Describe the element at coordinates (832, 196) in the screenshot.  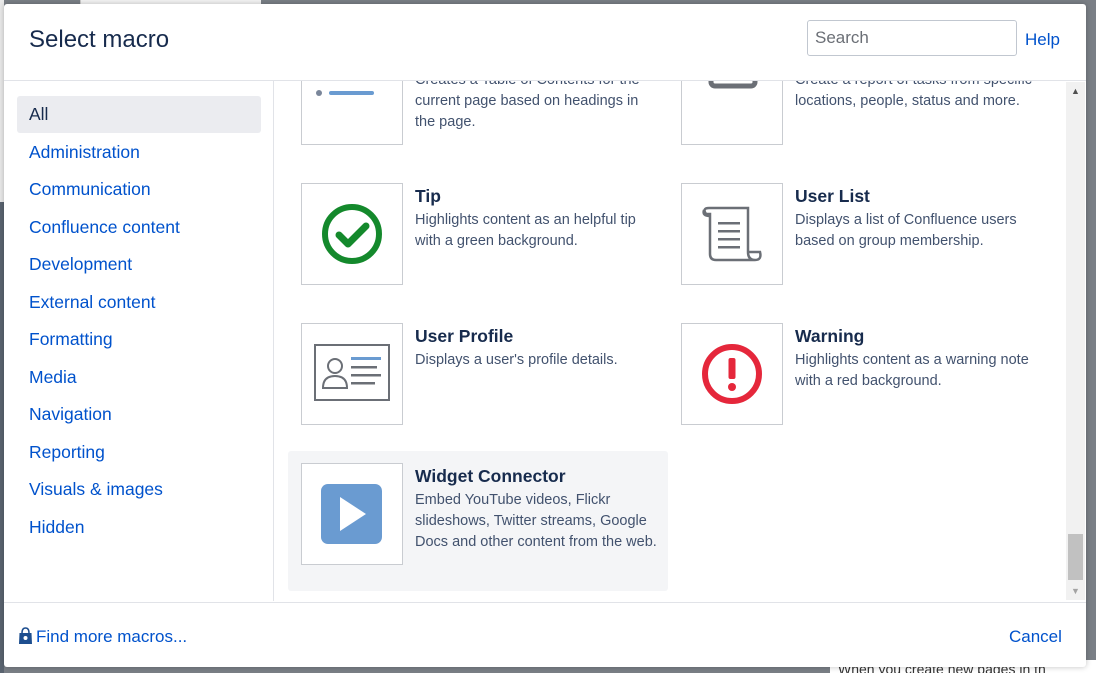
I see `macro-name: User List` at that location.